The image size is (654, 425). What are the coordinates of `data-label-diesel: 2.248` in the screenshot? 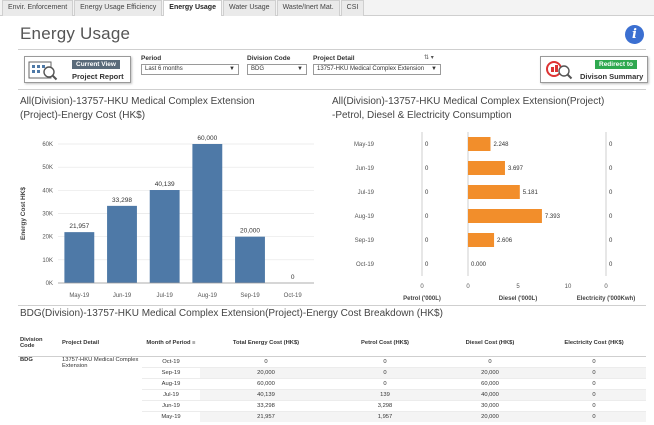 It's located at (501, 145).